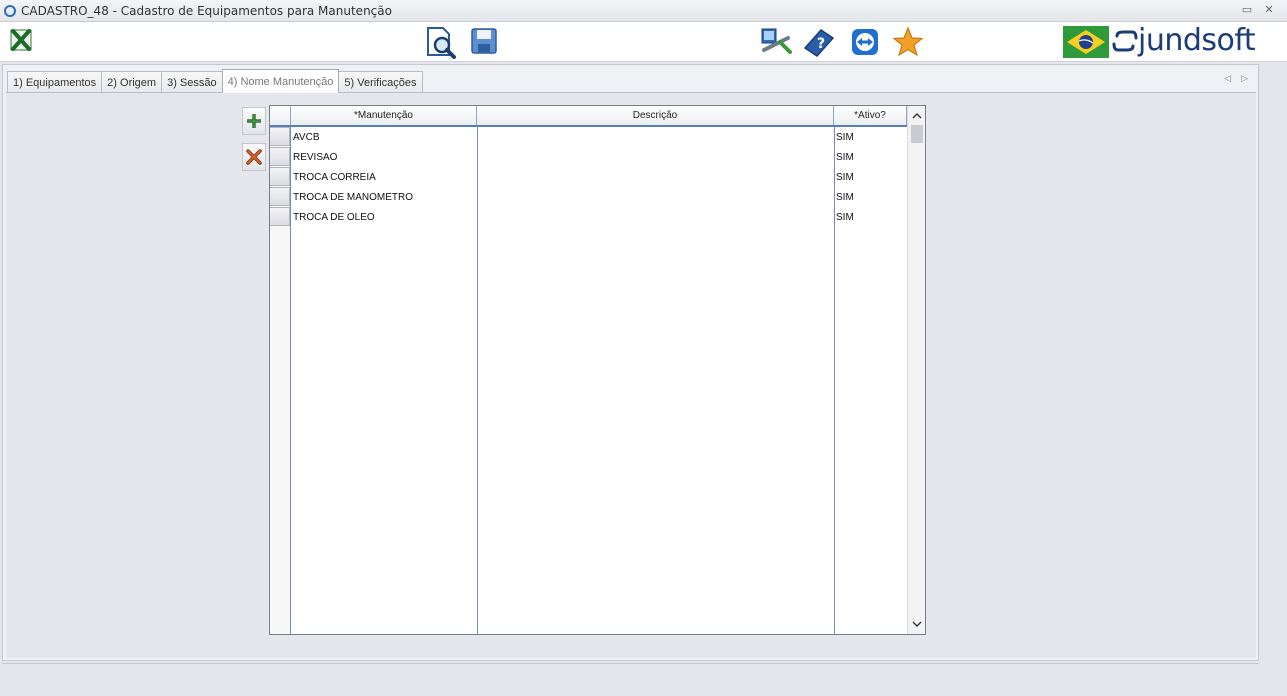  What do you see at coordinates (384, 115) in the screenshot?
I see `header-manutencao: *Manutenção` at bounding box center [384, 115].